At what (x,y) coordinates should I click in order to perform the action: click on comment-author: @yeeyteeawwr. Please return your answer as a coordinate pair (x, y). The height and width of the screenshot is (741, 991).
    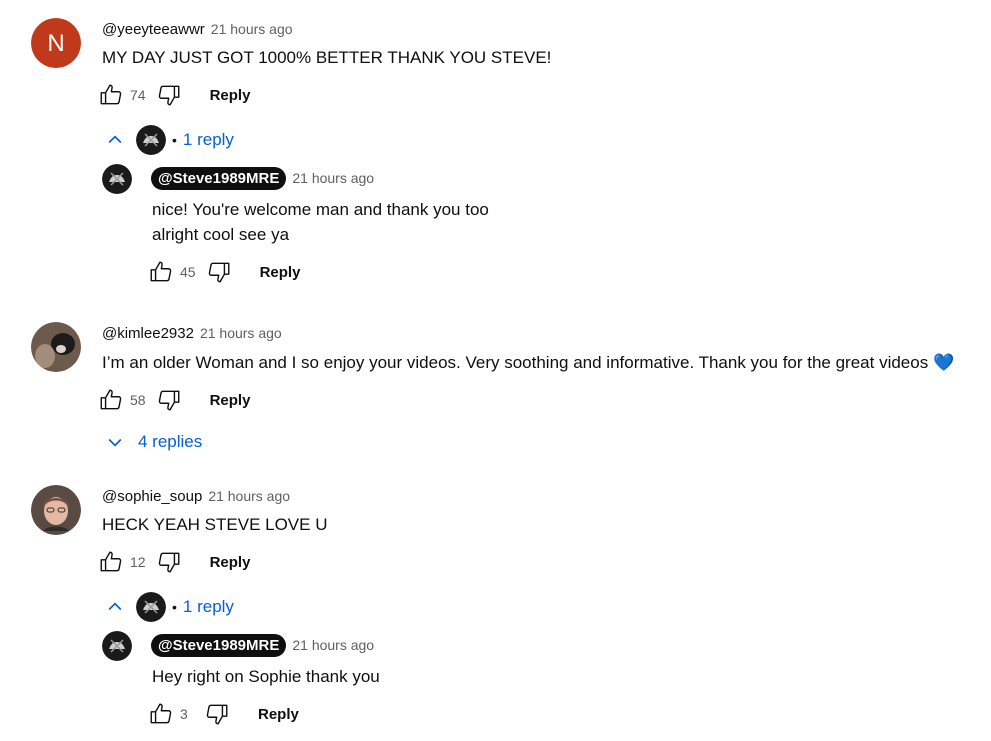
    Looking at the image, I should click on (153, 29).